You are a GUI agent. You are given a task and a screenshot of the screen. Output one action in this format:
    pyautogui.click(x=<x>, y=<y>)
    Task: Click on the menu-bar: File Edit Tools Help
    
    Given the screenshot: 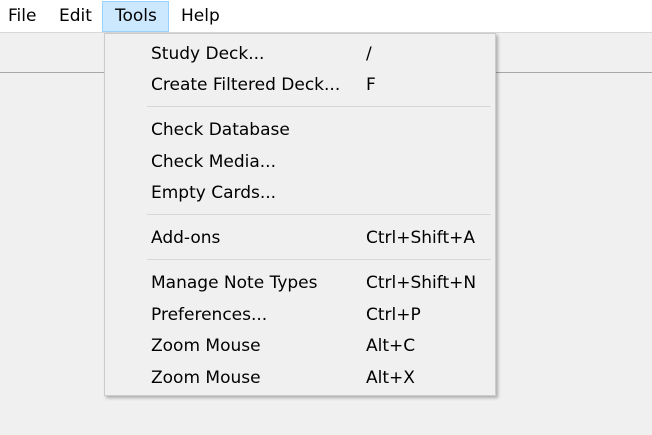 What is the action you would take?
    pyautogui.click(x=326, y=16)
    